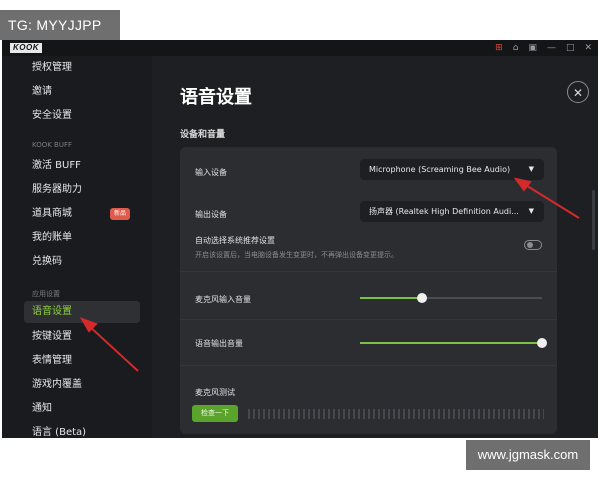  What do you see at coordinates (82, 409) in the screenshot?
I see `sidebar-item-notifications: 通知` at bounding box center [82, 409].